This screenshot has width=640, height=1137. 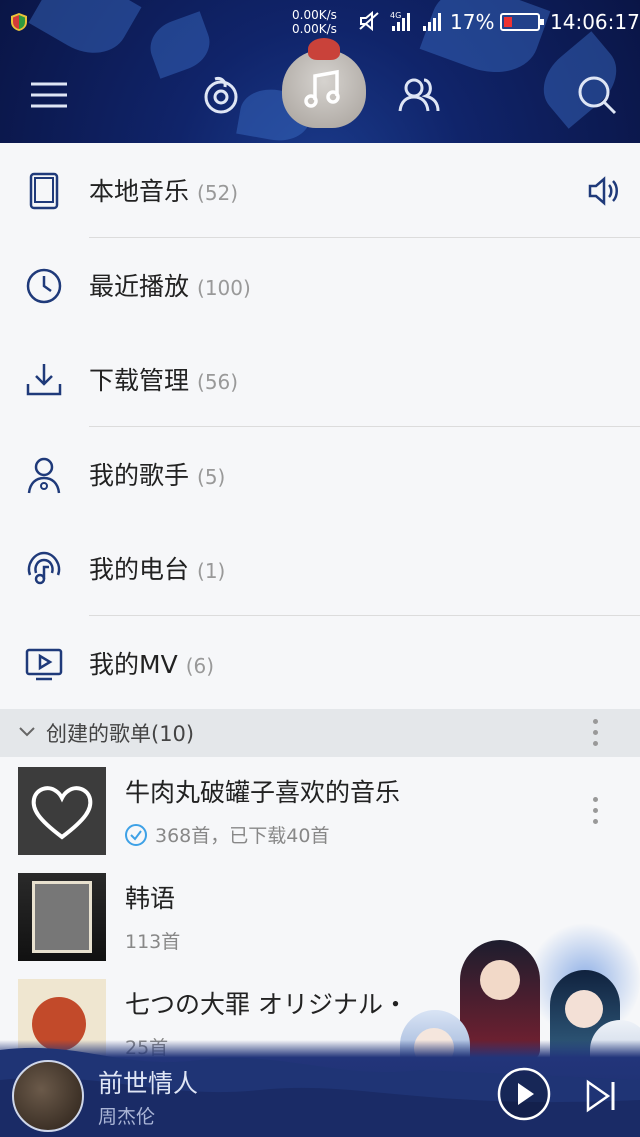 I want to click on menu-item-my-singers: 我的歌手 (5), so click(x=320, y=474).